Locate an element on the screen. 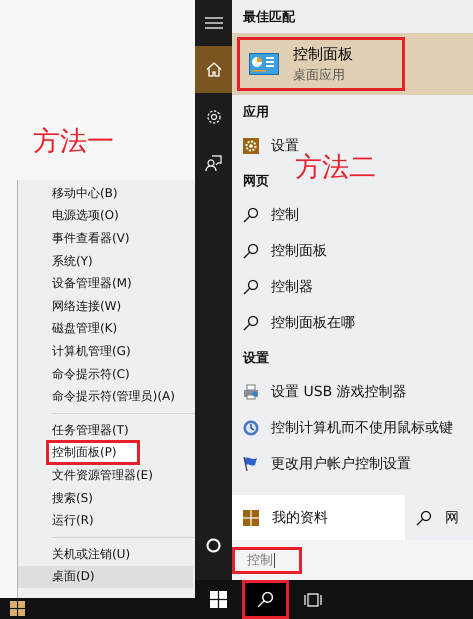 The image size is (473, 619). menu-item: 任务管理器(T) is located at coordinates (106, 430).